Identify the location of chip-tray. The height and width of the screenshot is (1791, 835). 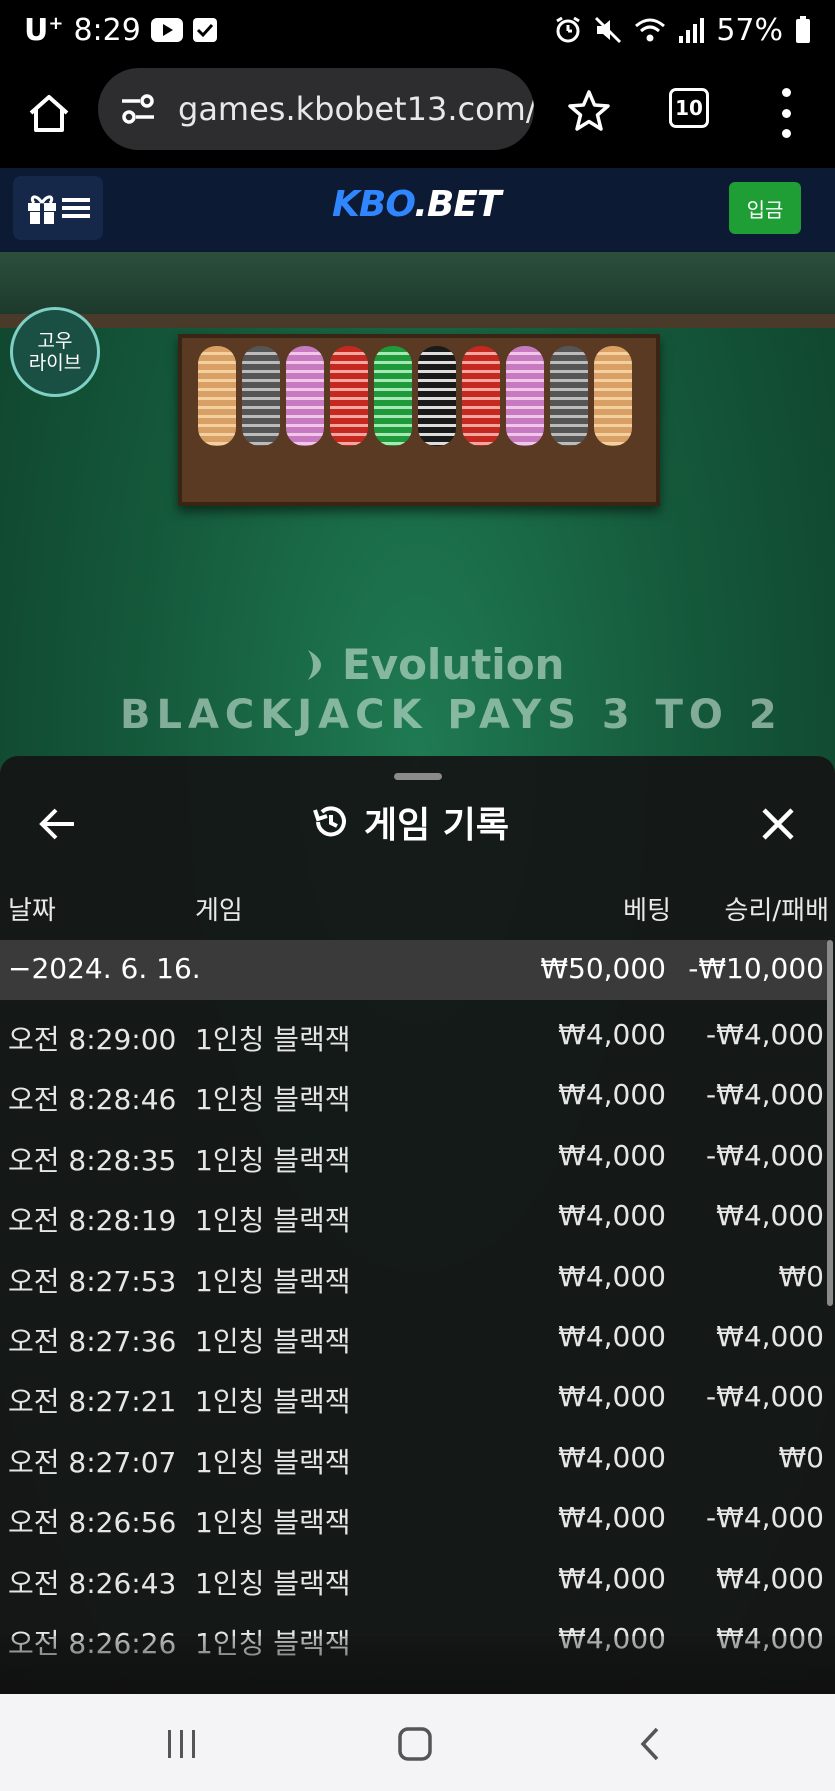
(419, 420).